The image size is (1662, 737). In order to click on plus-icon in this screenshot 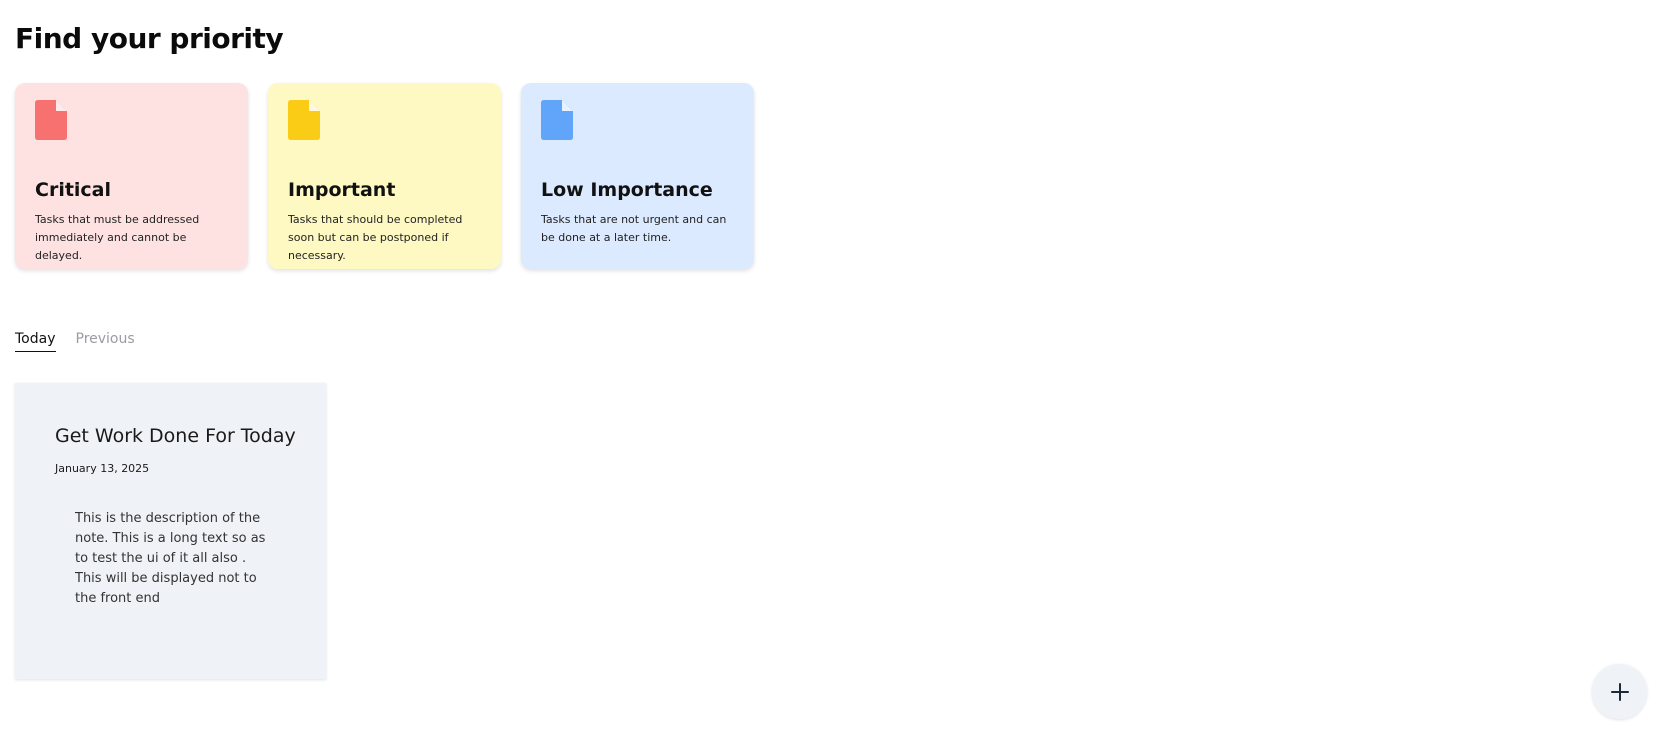, I will do `click(1619, 691)`.